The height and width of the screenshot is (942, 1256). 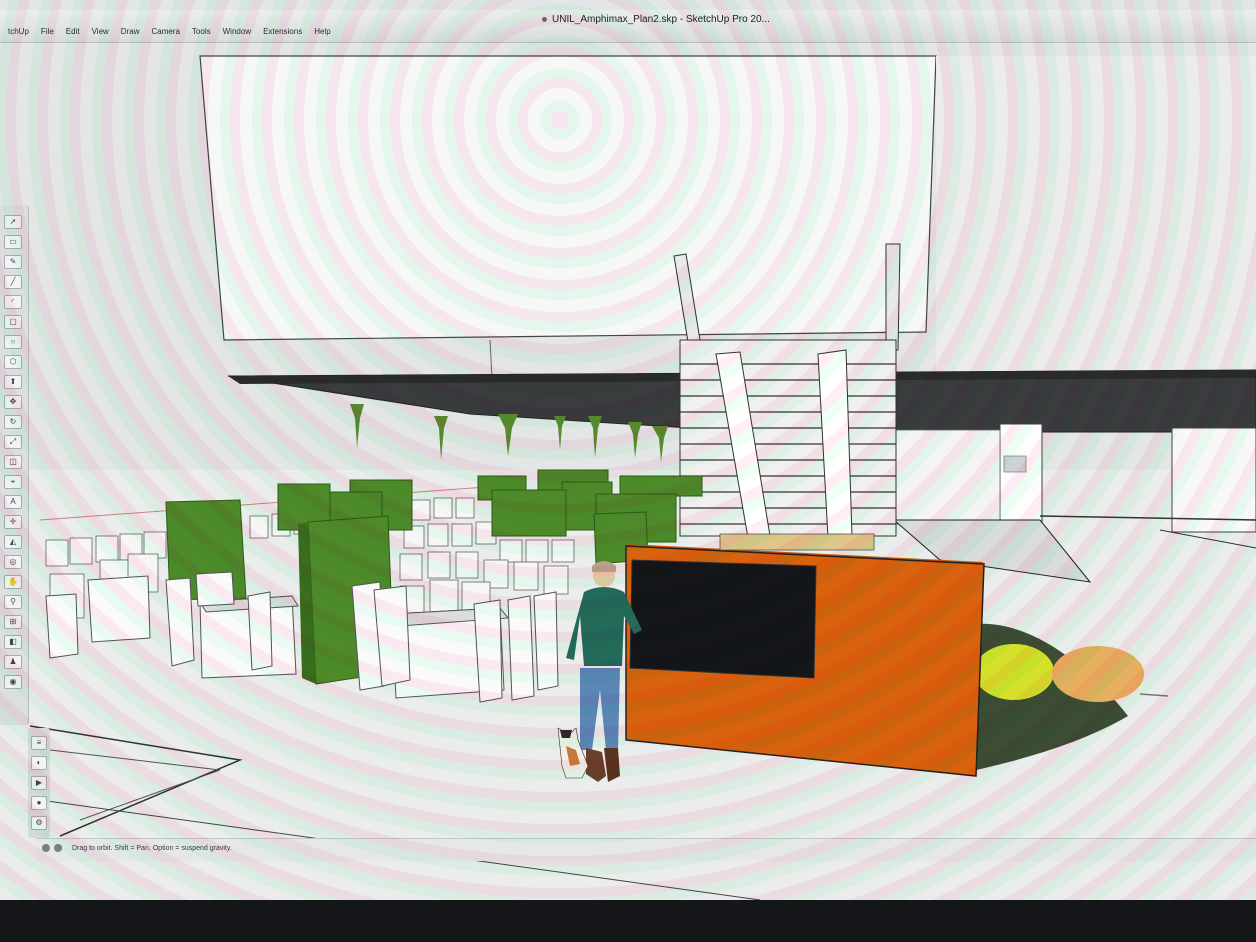 I want to click on tower-post-right, so click(x=893, y=297).